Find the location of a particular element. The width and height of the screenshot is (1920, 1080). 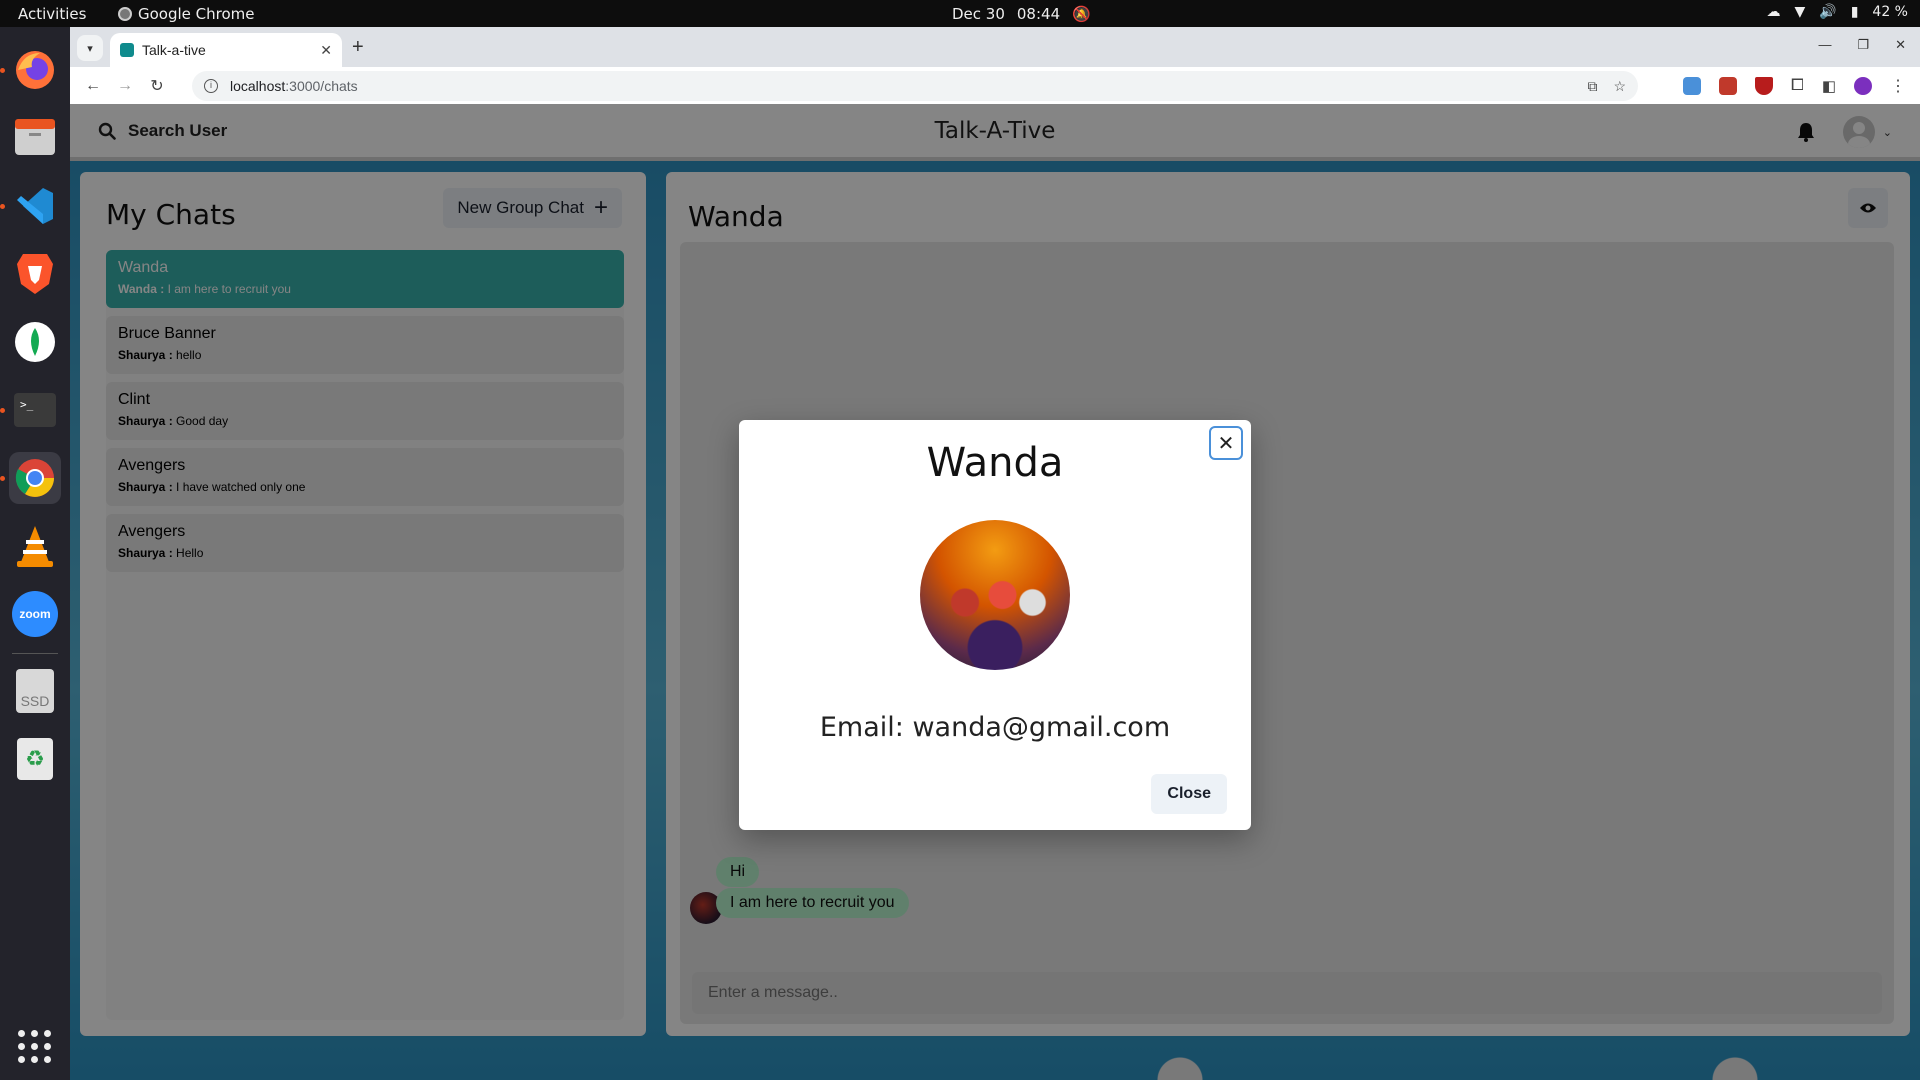

mongodb-compass-icon is located at coordinates (35, 342).